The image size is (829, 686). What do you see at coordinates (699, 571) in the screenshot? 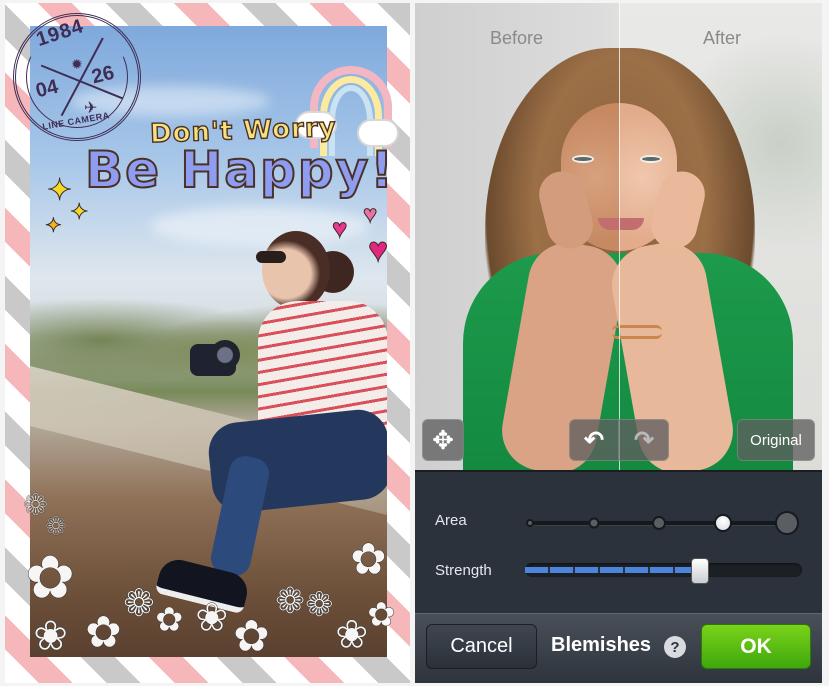
I see `strength-slider-thumb` at bounding box center [699, 571].